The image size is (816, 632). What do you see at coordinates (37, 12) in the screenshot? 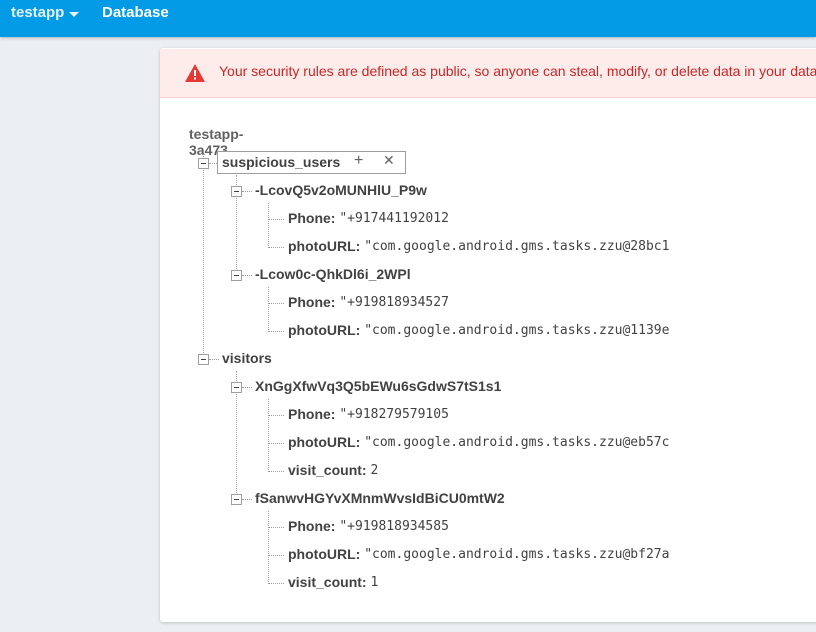
I see `project-name: testapp` at bounding box center [37, 12].